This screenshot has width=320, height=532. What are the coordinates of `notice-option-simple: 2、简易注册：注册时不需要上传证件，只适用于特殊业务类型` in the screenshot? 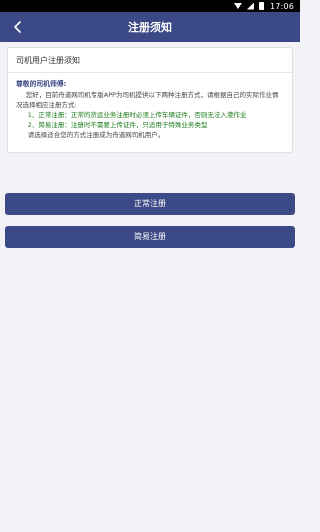 It's located at (117, 125).